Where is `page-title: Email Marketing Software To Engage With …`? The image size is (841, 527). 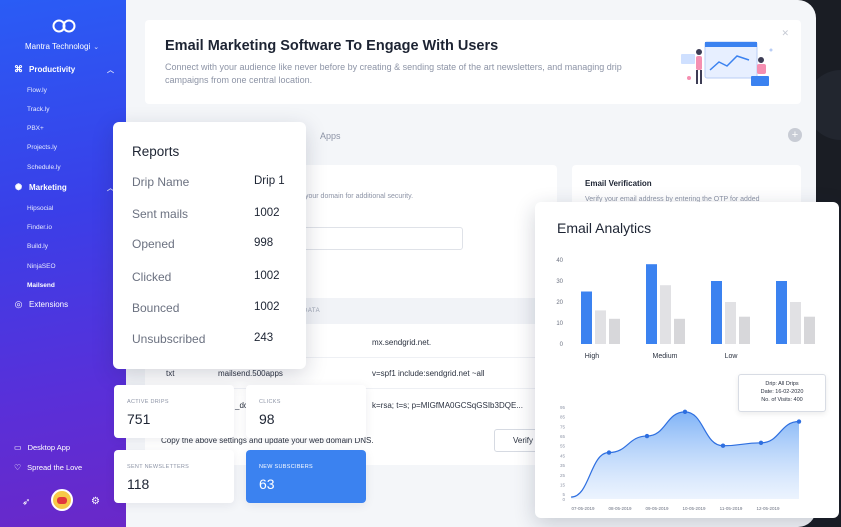
page-title: Email Marketing Software To Engage With … is located at coordinates (332, 46).